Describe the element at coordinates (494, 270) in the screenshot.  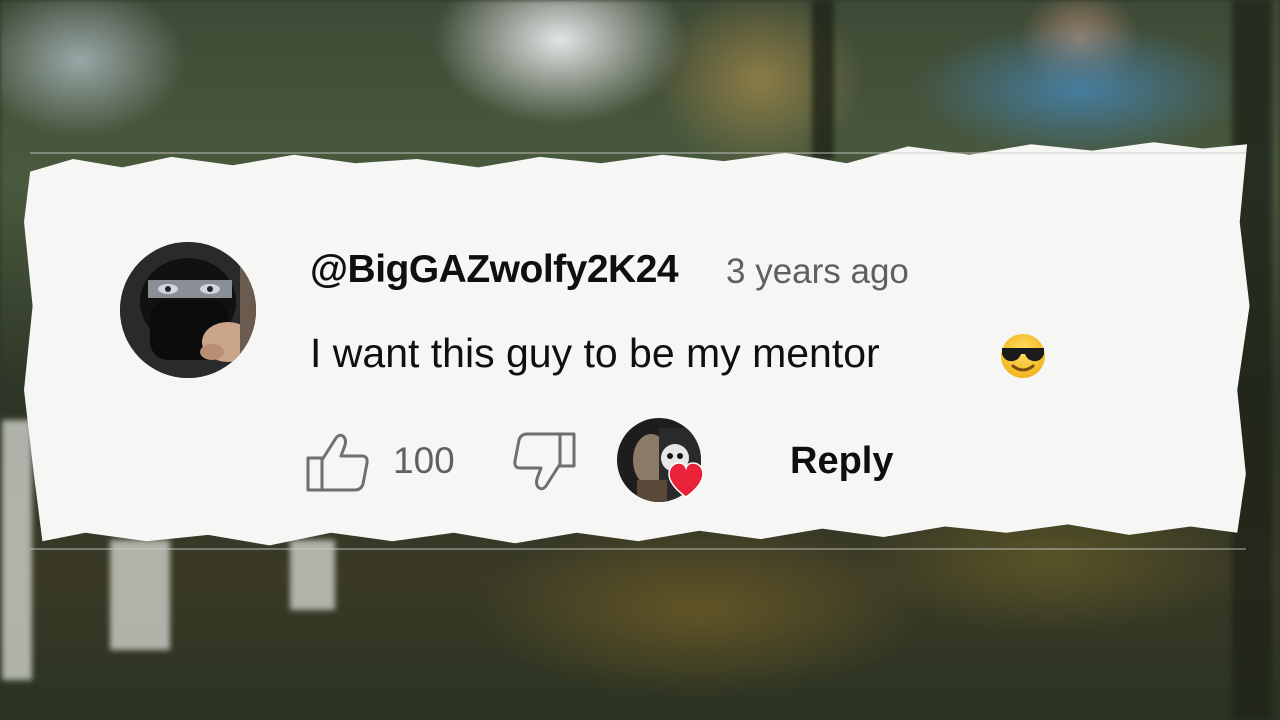
I see `comment-username: @BigGAZwolfy2K24` at that location.